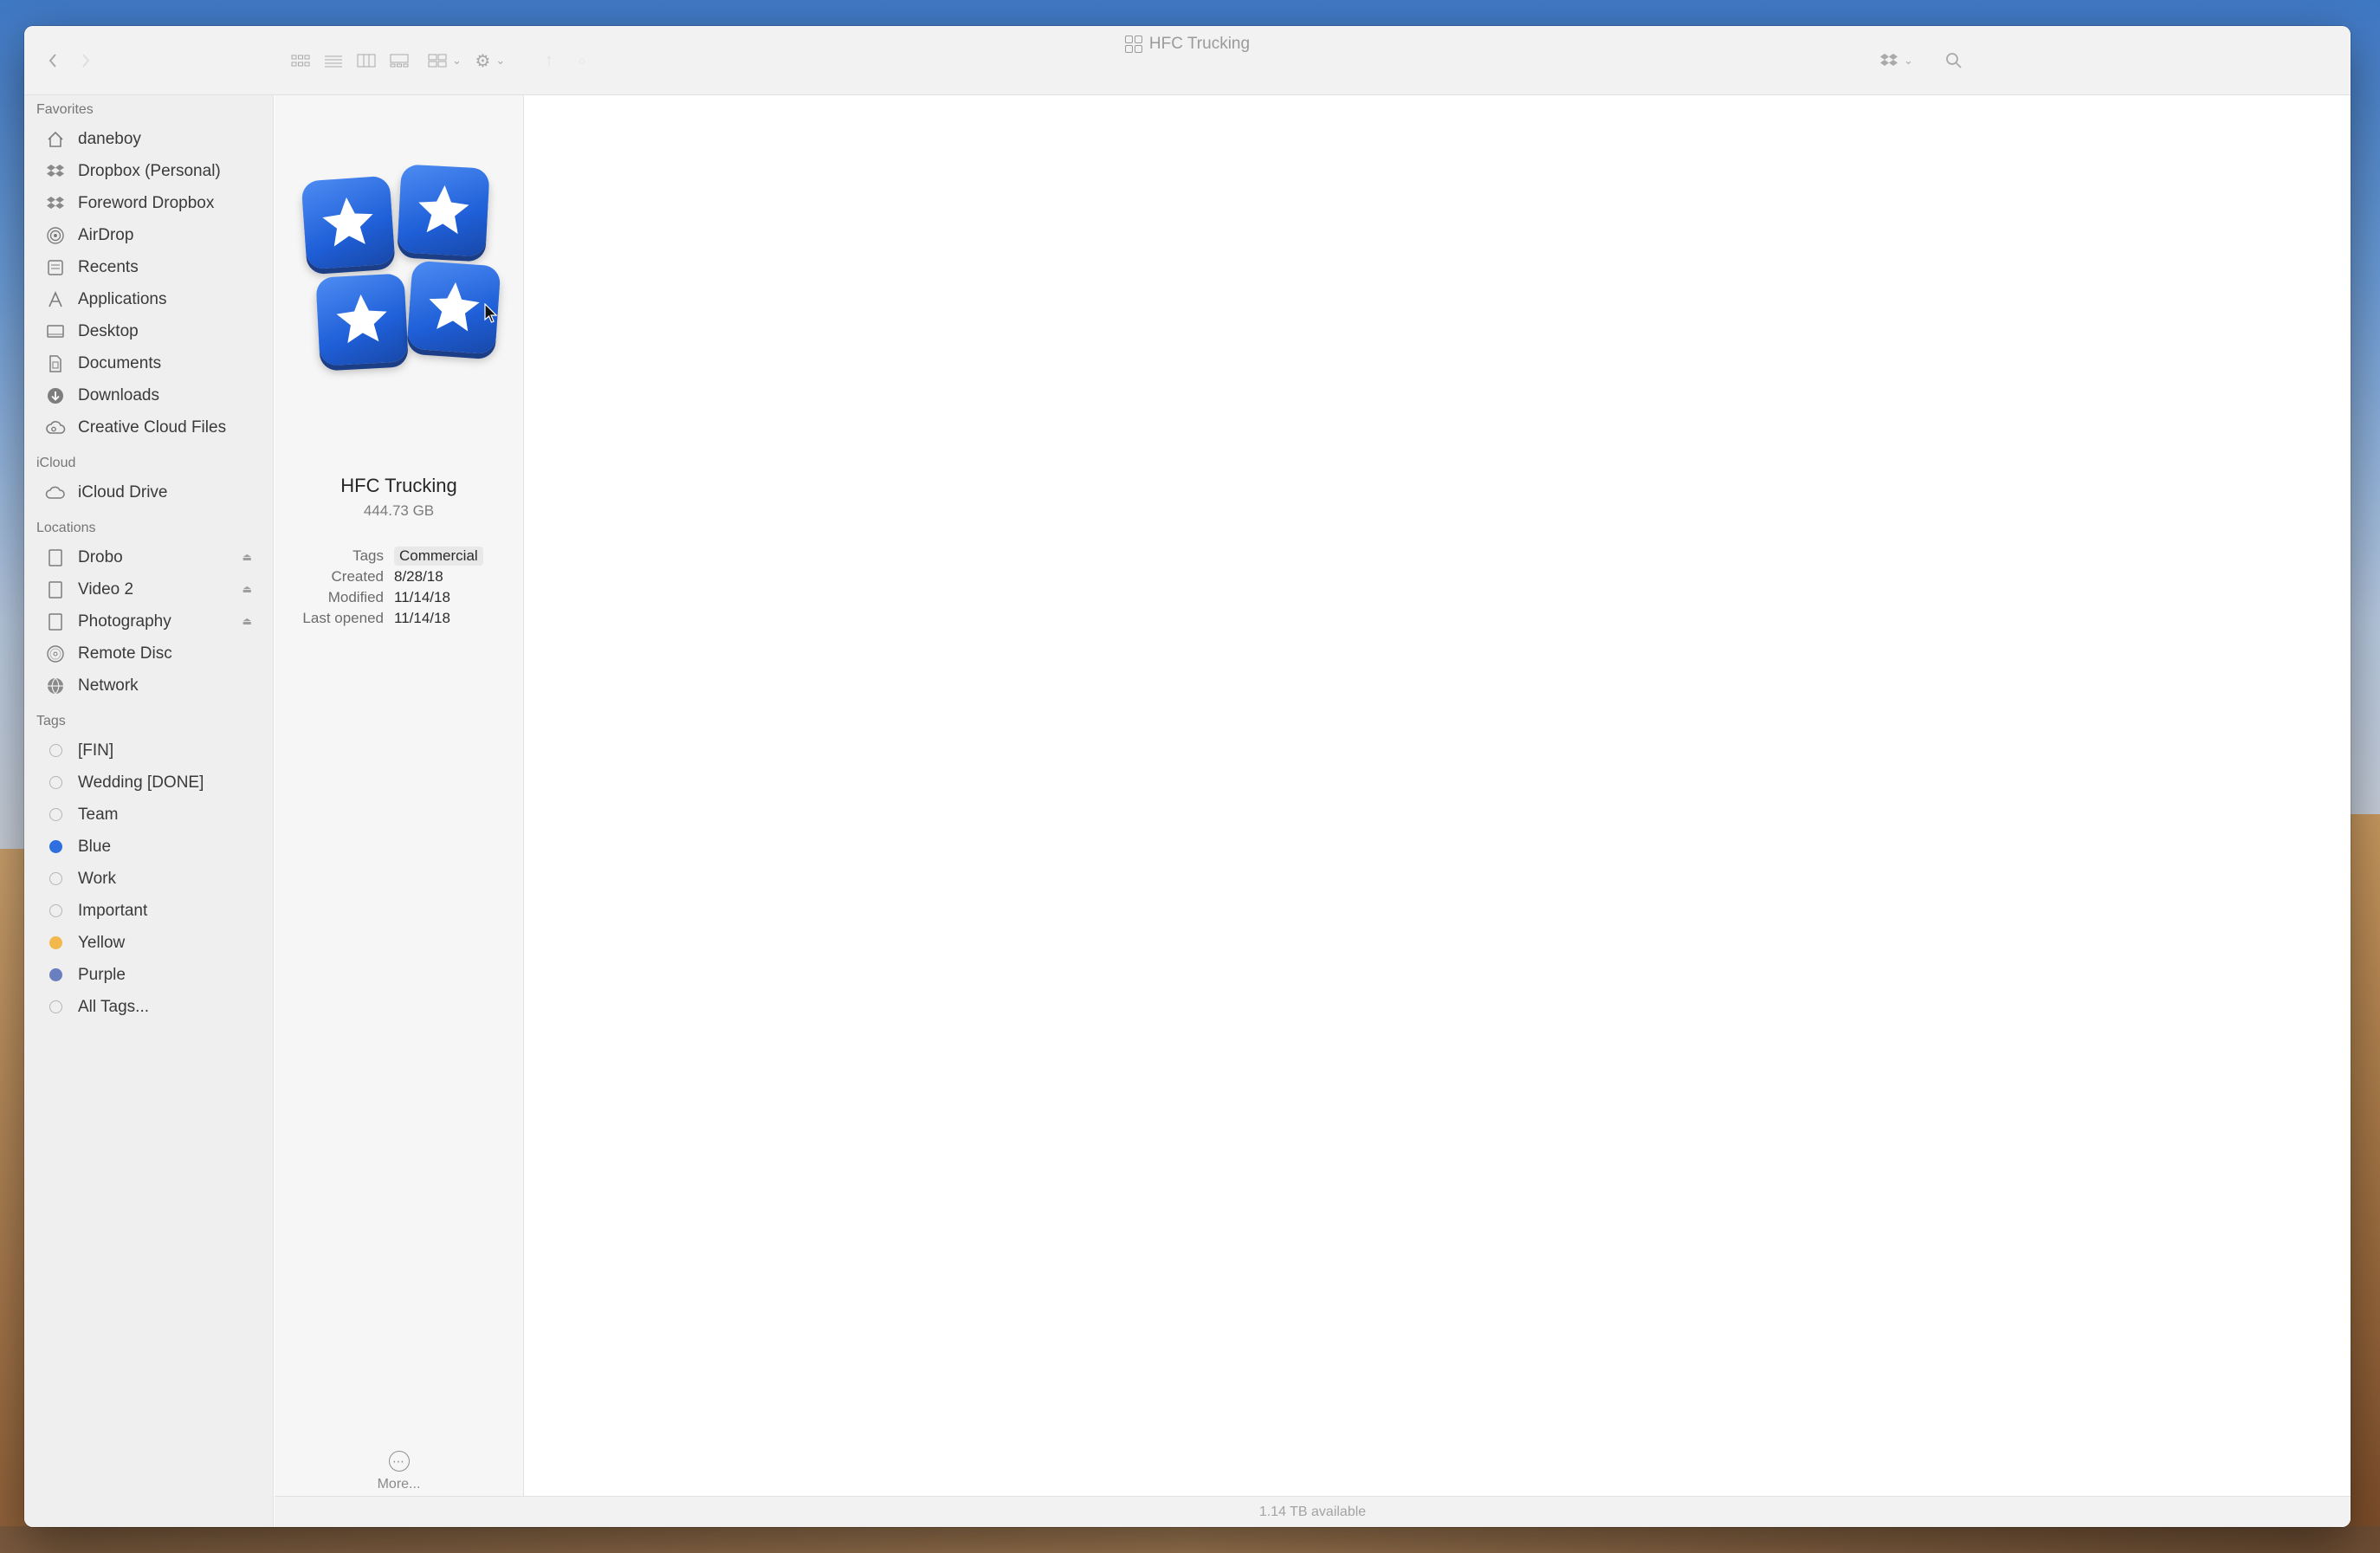 The image size is (2380, 1553). Describe the element at coordinates (55, 395) in the screenshot. I see `download-icon` at that location.